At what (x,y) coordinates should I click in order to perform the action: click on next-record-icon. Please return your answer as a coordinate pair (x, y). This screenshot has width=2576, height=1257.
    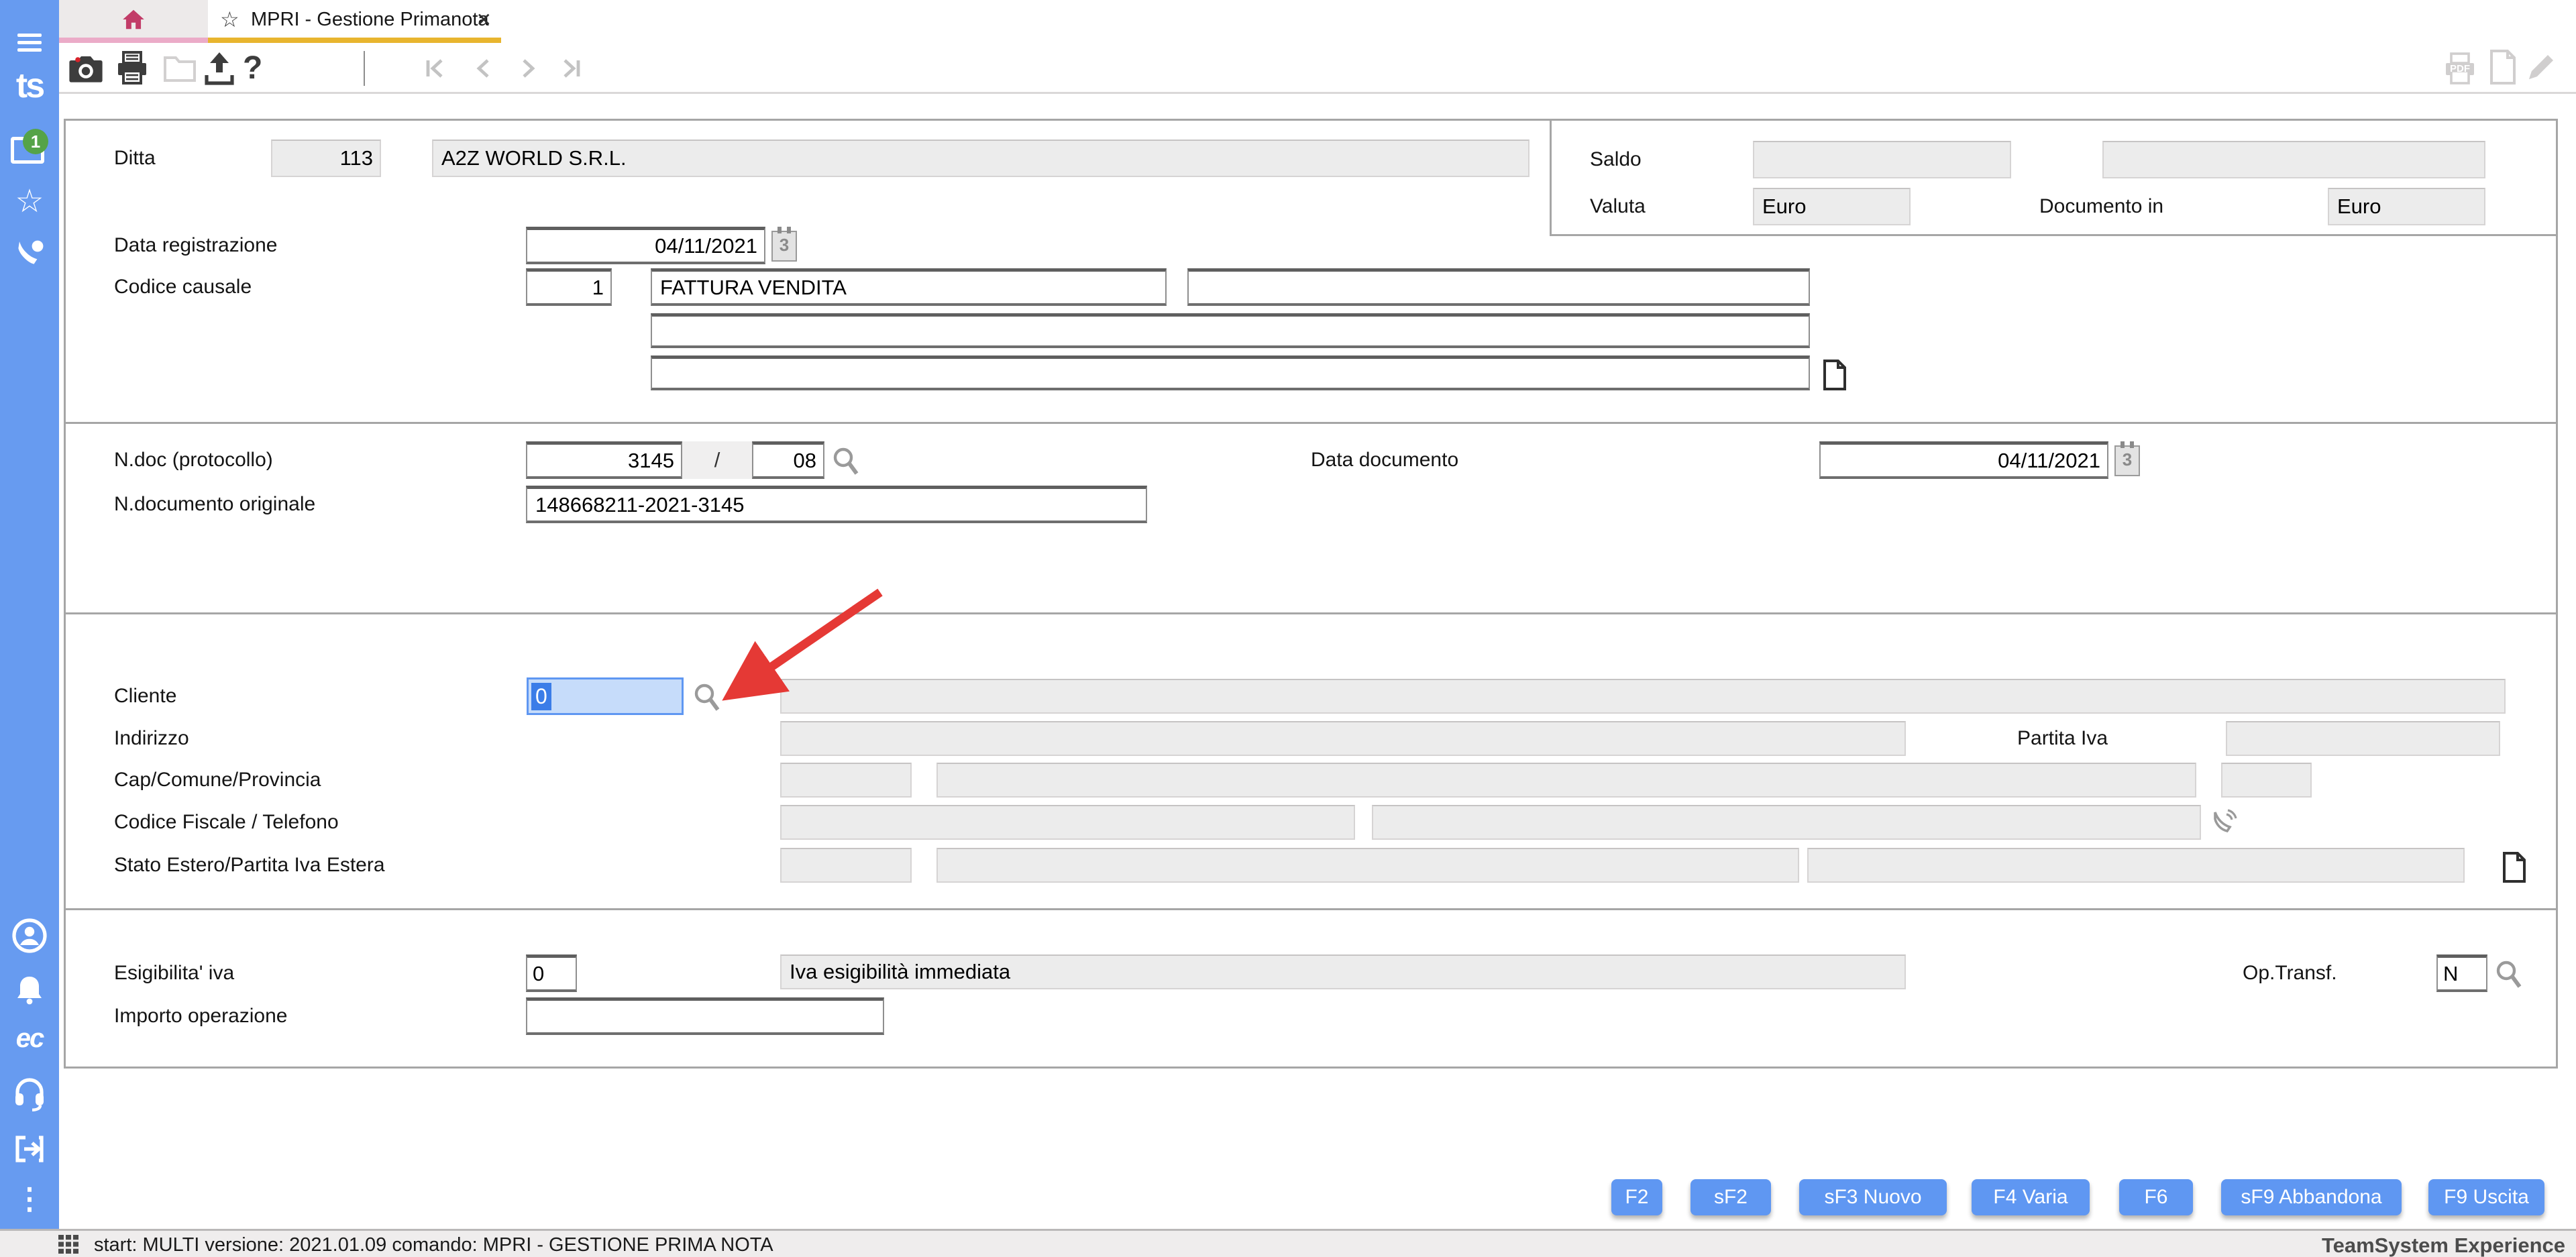
    Looking at the image, I should click on (528, 68).